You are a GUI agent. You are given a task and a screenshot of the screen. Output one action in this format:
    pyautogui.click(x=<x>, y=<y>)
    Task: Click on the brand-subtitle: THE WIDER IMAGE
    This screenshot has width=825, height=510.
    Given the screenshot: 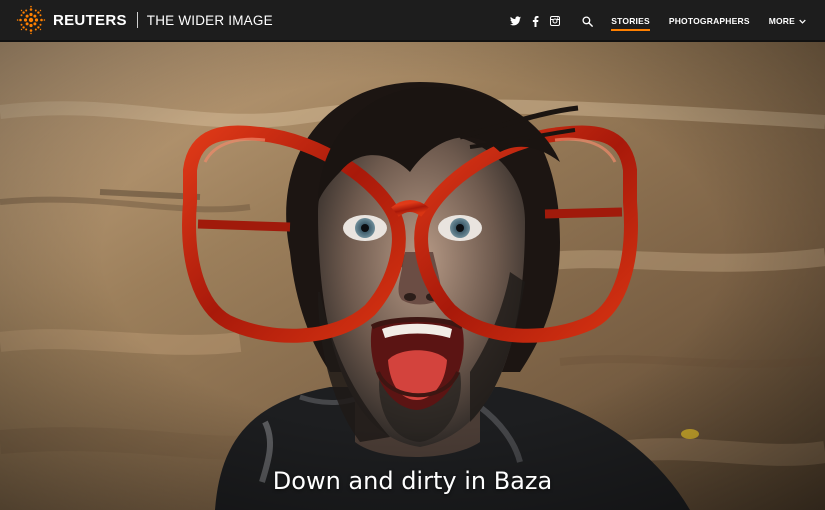 What is the action you would take?
    pyautogui.click(x=209, y=20)
    